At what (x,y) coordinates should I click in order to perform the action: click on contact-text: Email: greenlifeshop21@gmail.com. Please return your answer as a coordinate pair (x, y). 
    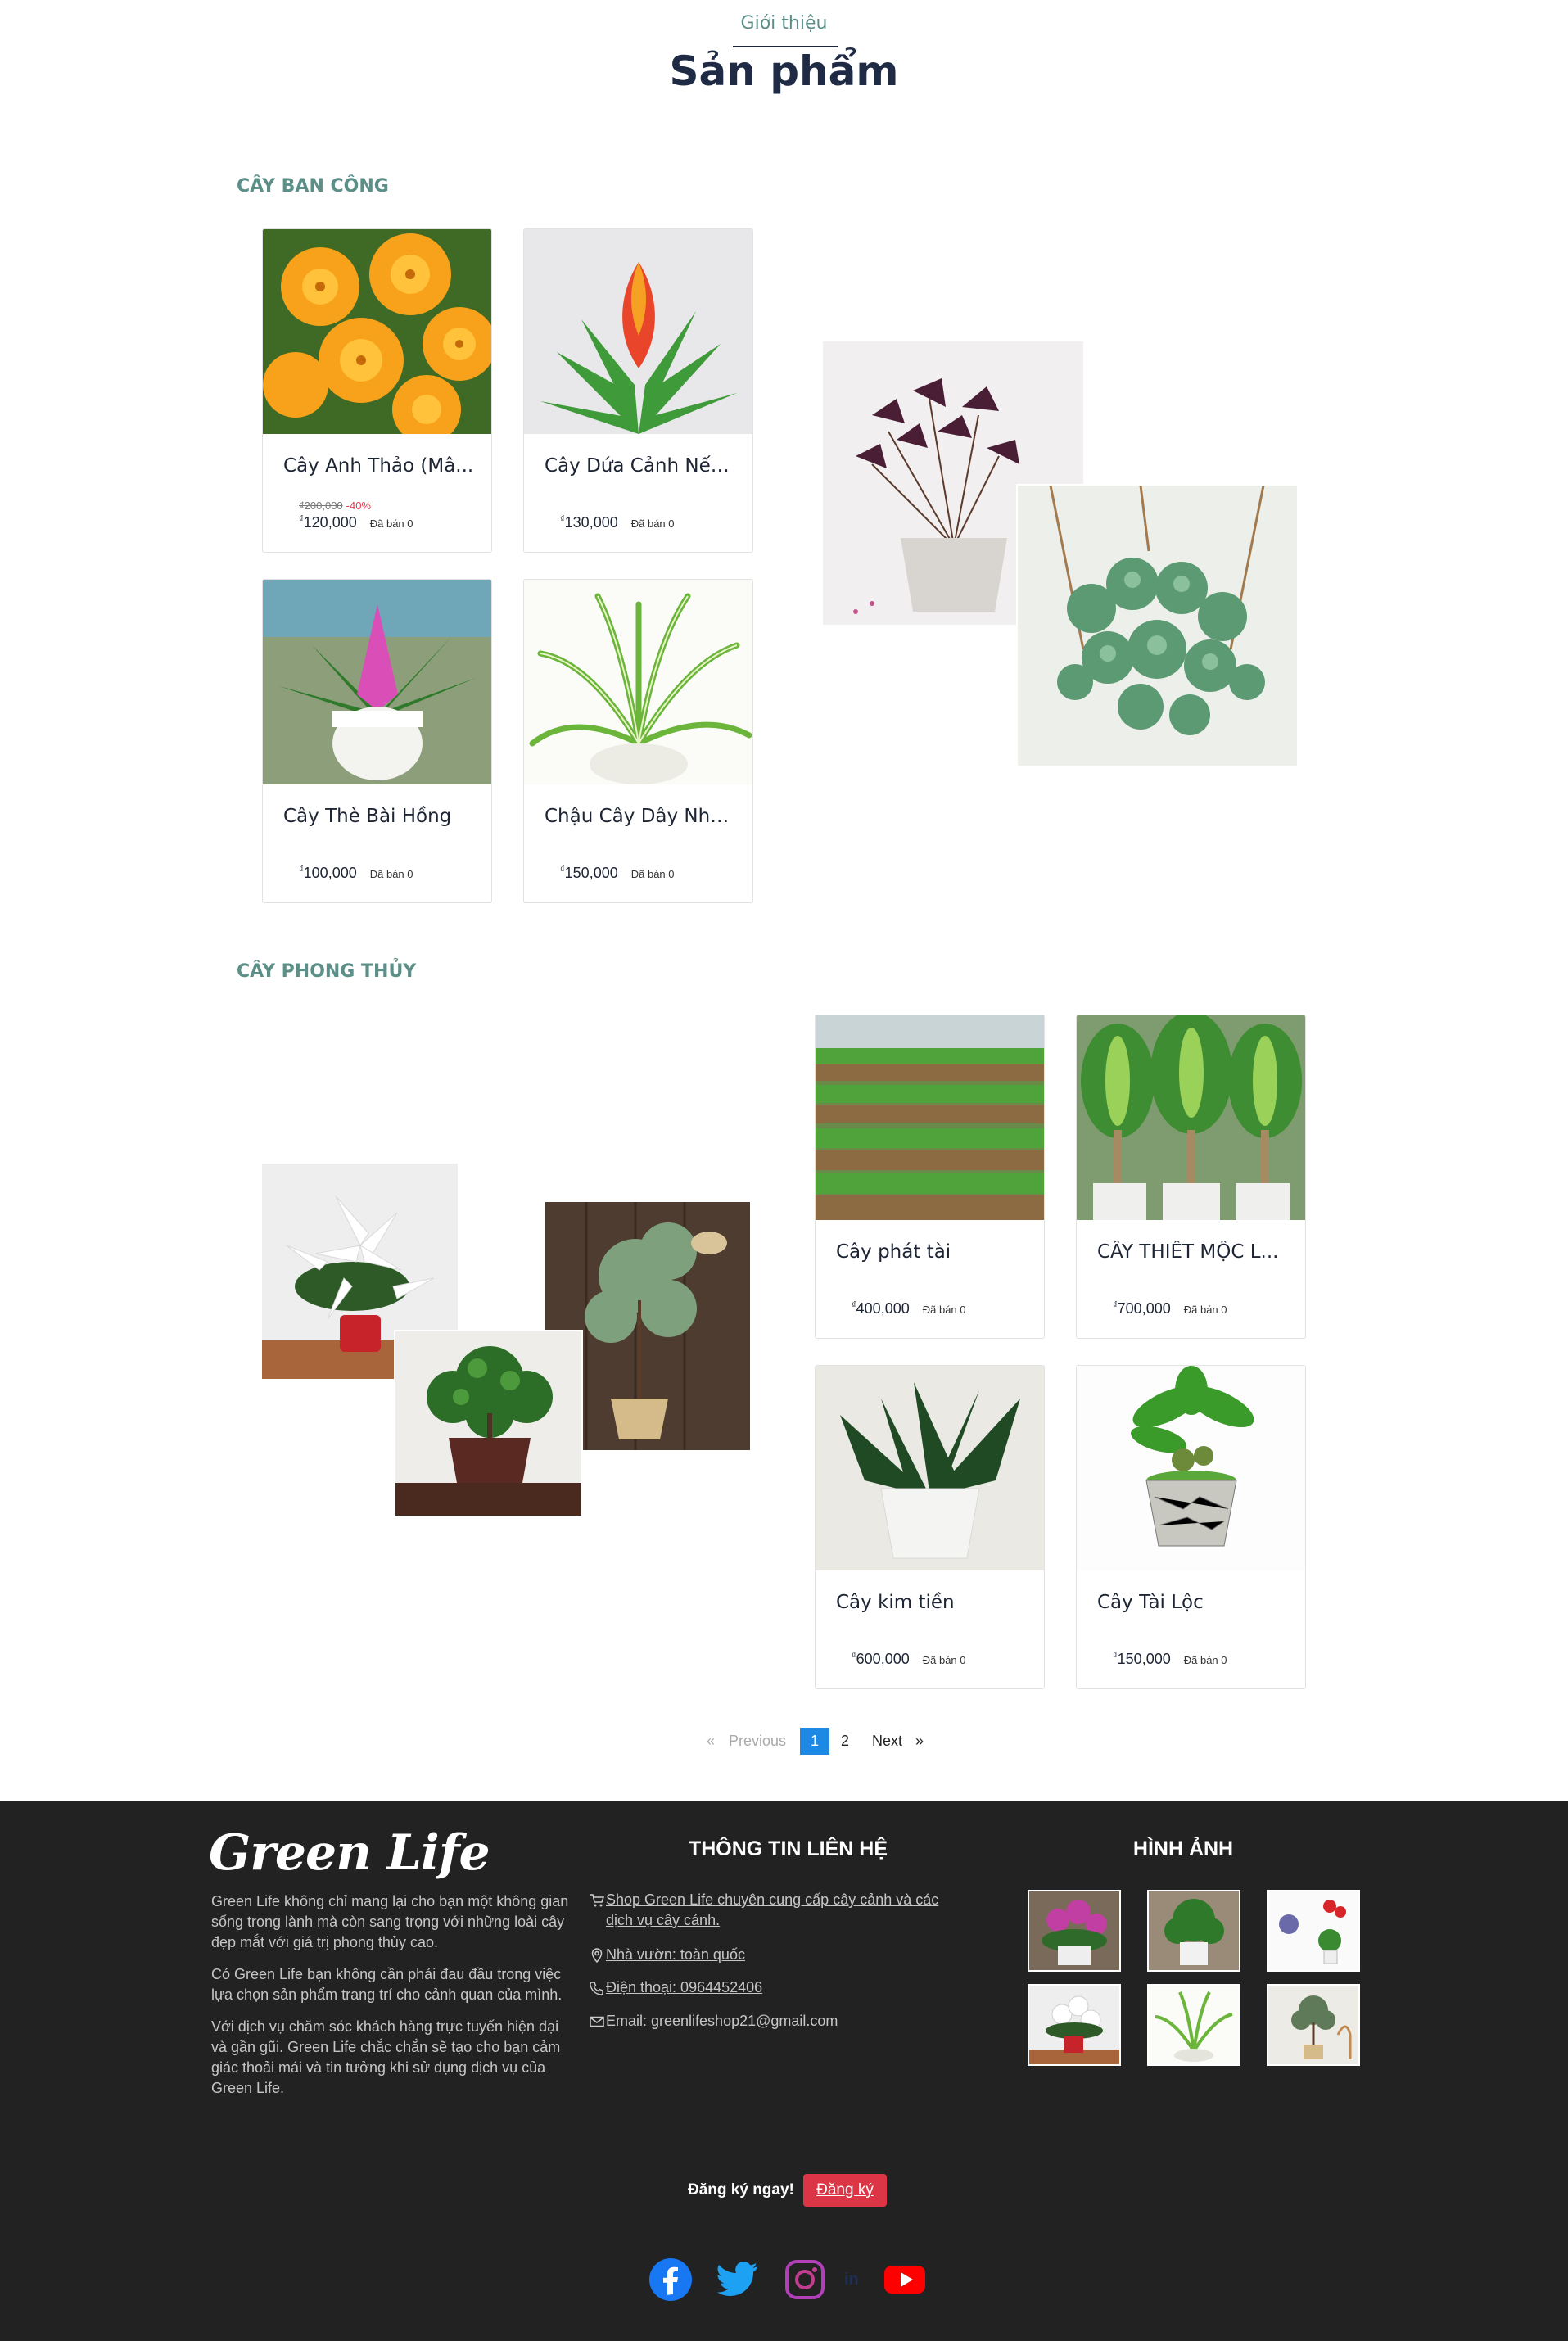
    Looking at the image, I should click on (722, 2021).